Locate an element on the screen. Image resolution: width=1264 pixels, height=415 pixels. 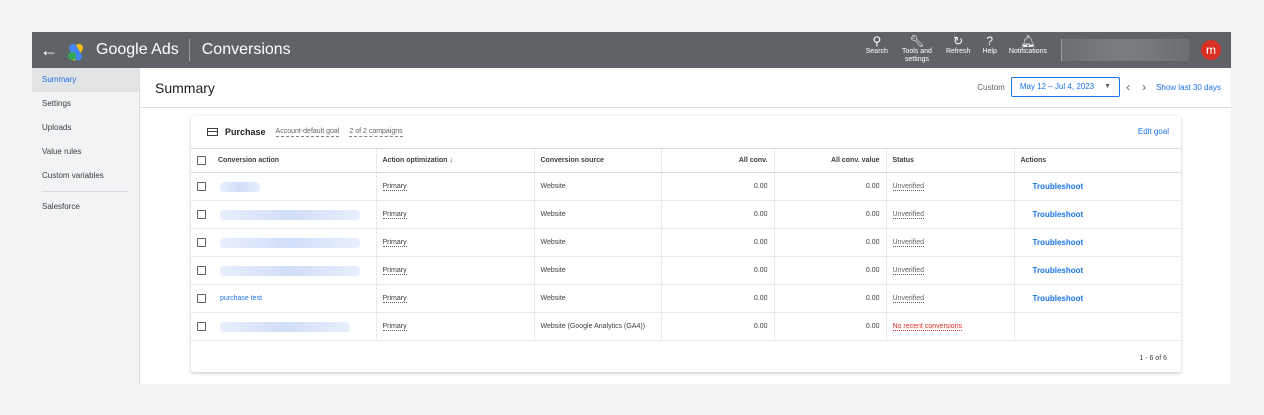
goal-title: Purchase is located at coordinates (245, 132).